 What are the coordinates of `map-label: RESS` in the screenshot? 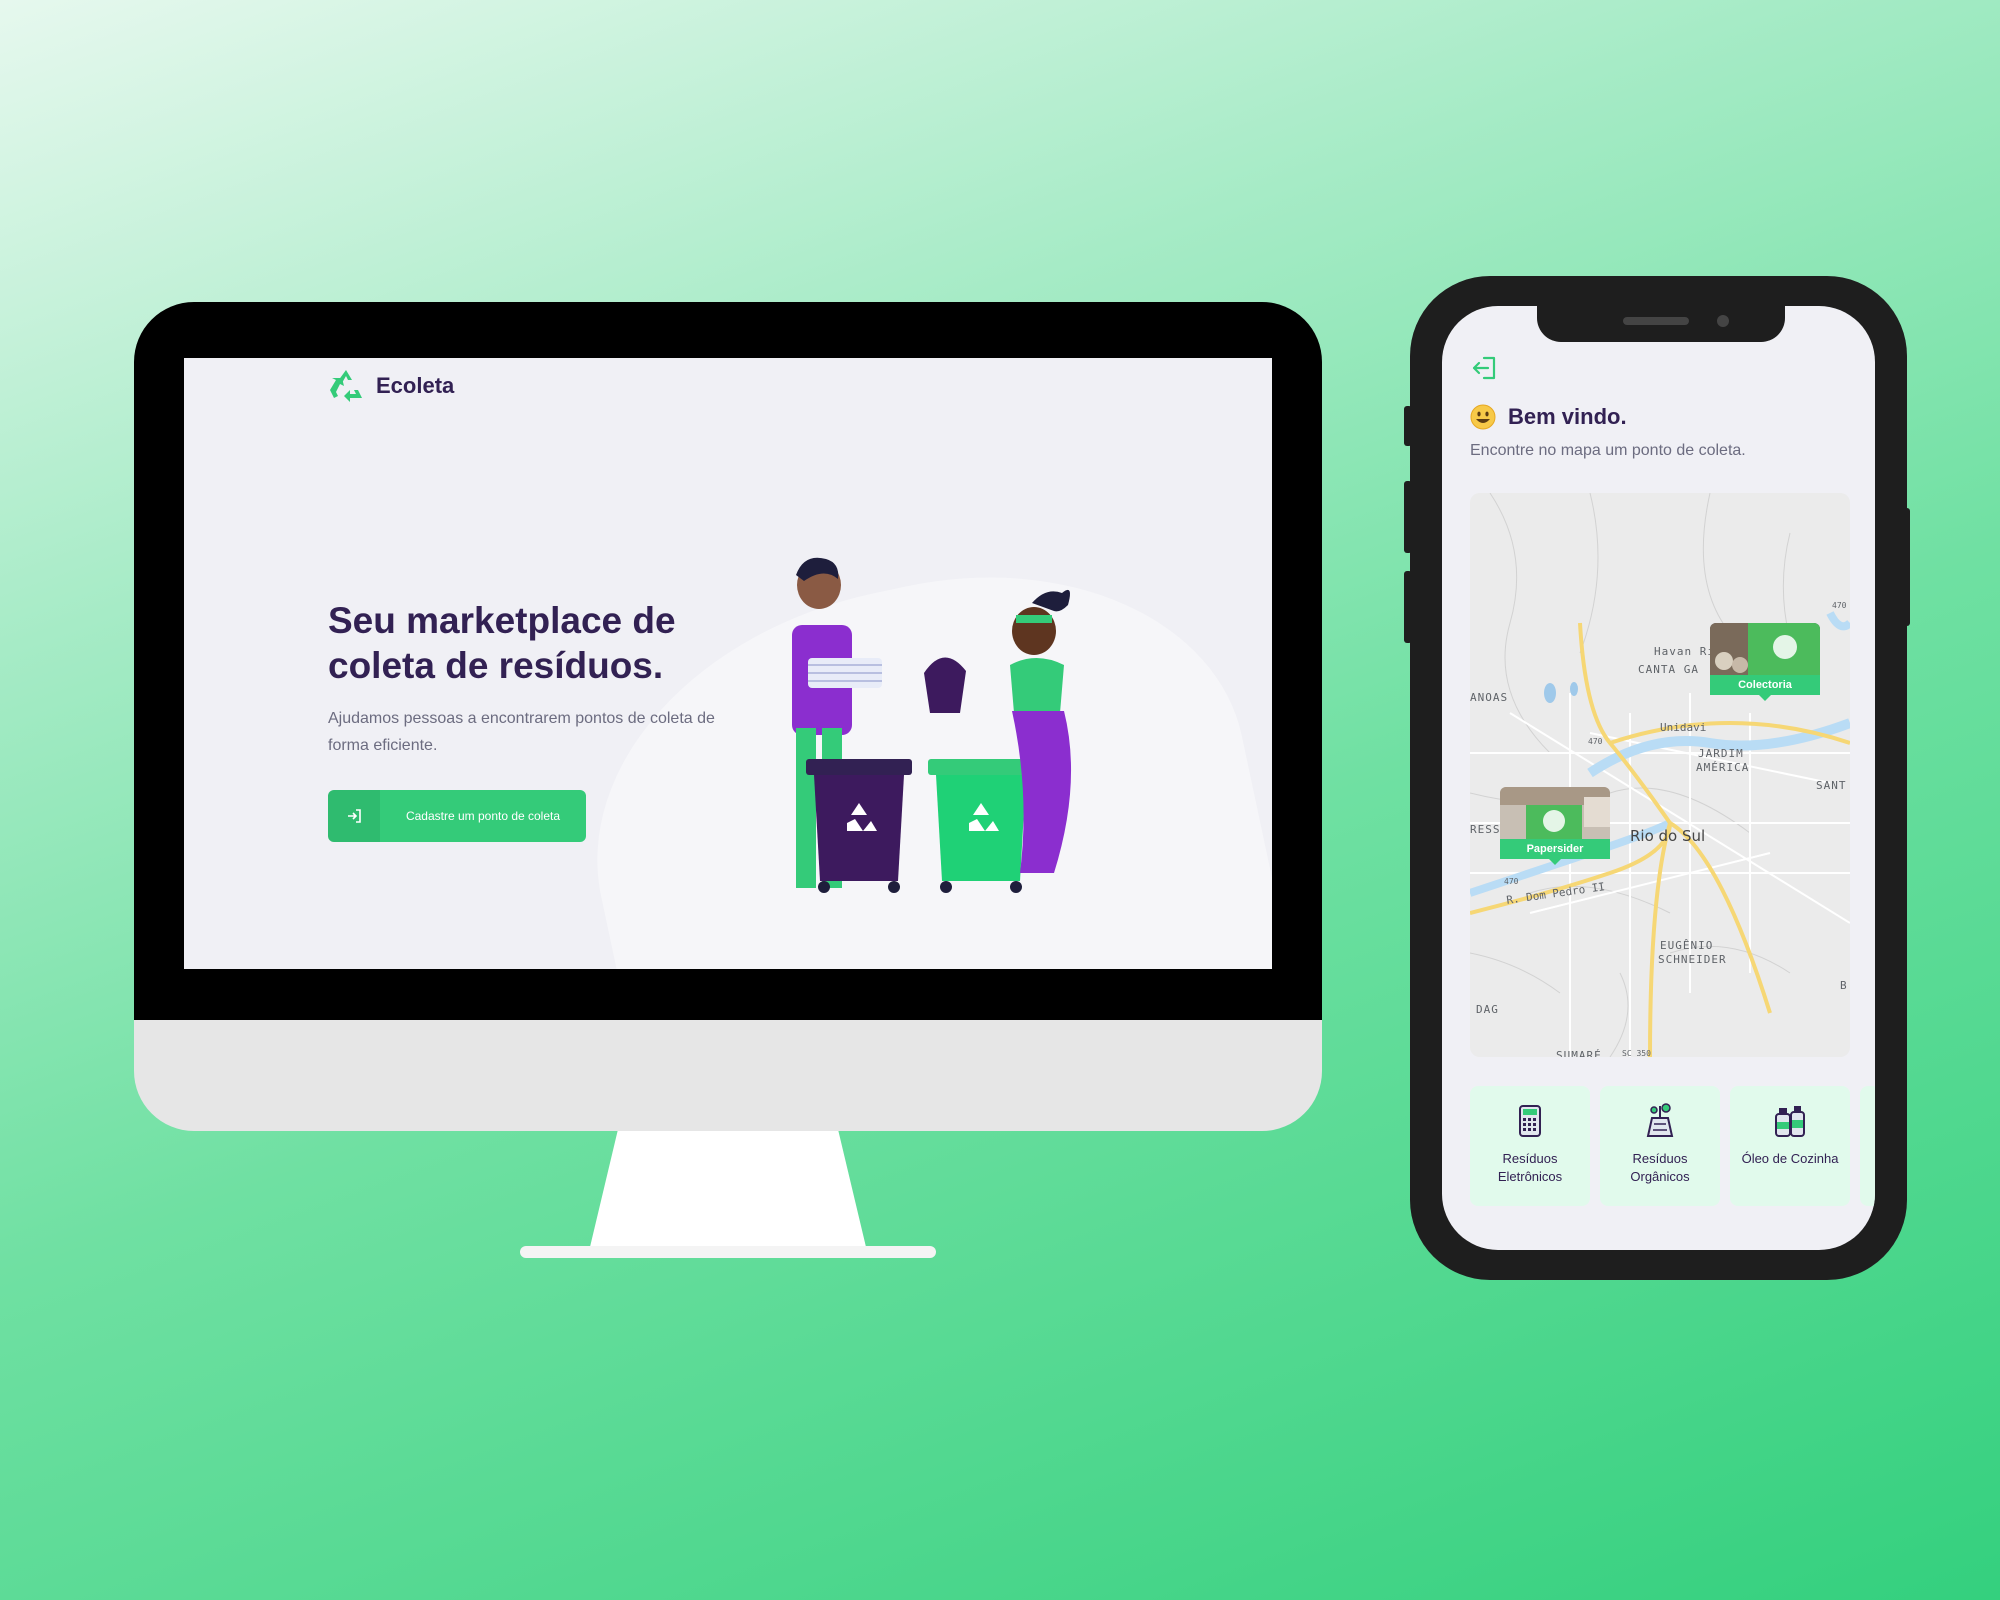 It's located at (1485, 829).